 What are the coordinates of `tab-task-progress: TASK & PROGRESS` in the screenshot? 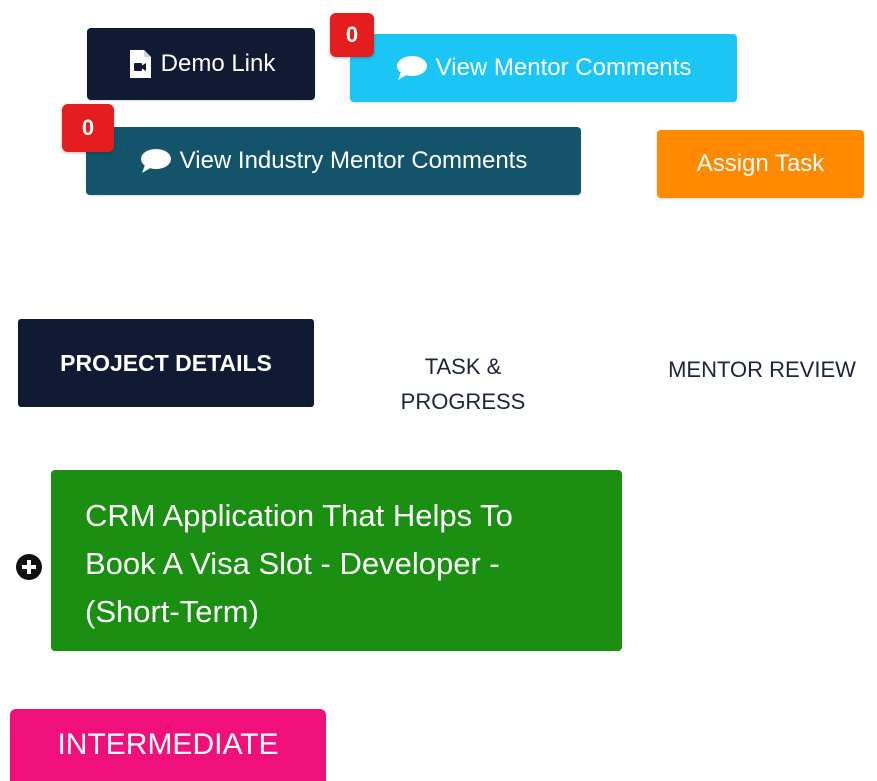 It's located at (463, 384).